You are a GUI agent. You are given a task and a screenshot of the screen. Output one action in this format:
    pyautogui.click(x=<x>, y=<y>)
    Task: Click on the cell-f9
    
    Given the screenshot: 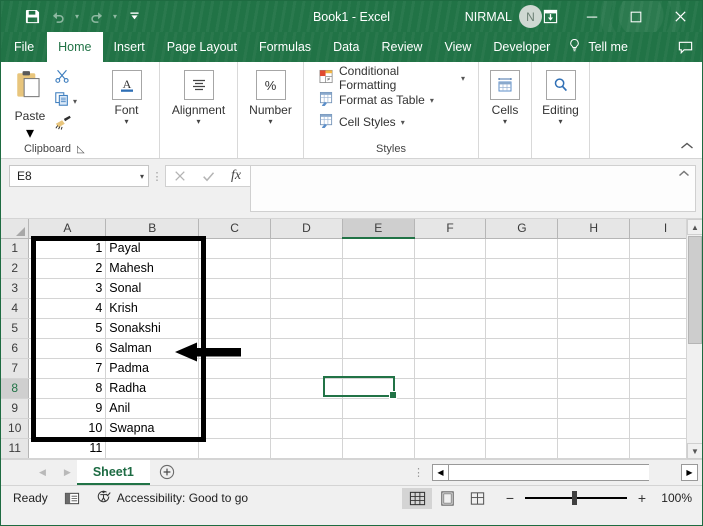 What is the action you would take?
    pyautogui.click(x=450, y=408)
    